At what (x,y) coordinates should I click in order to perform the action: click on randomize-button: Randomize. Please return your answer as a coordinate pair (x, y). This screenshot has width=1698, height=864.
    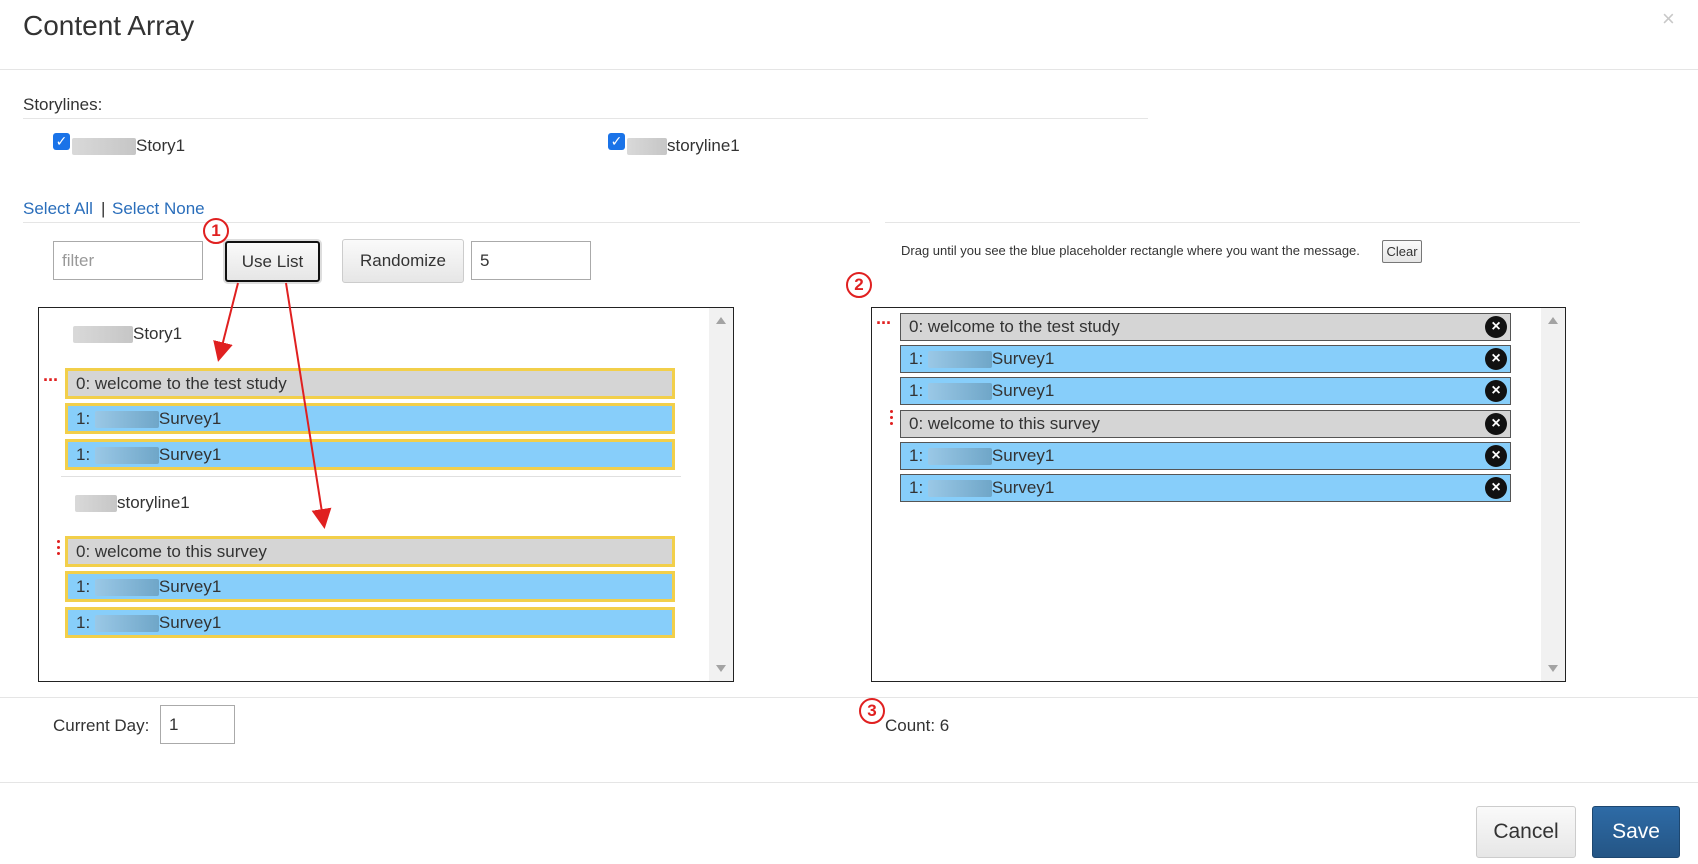
    Looking at the image, I should click on (403, 261).